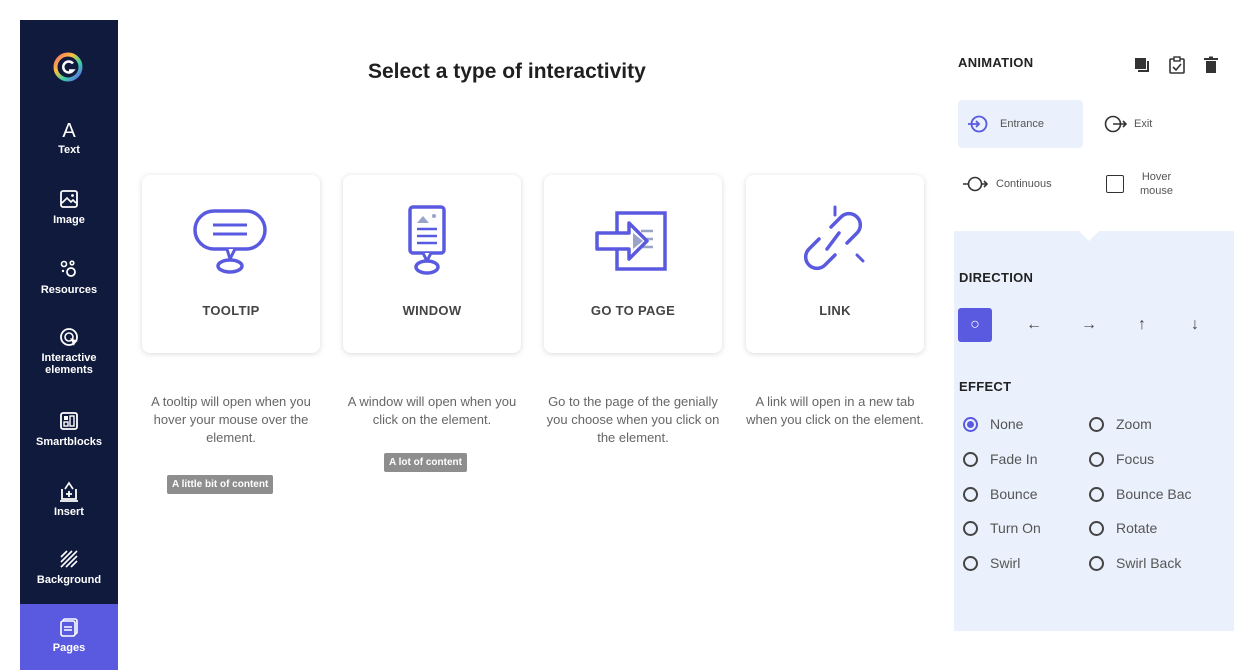 This screenshot has height=670, width=1246. Describe the element at coordinates (978, 124) in the screenshot. I see `entrance-icon` at that location.